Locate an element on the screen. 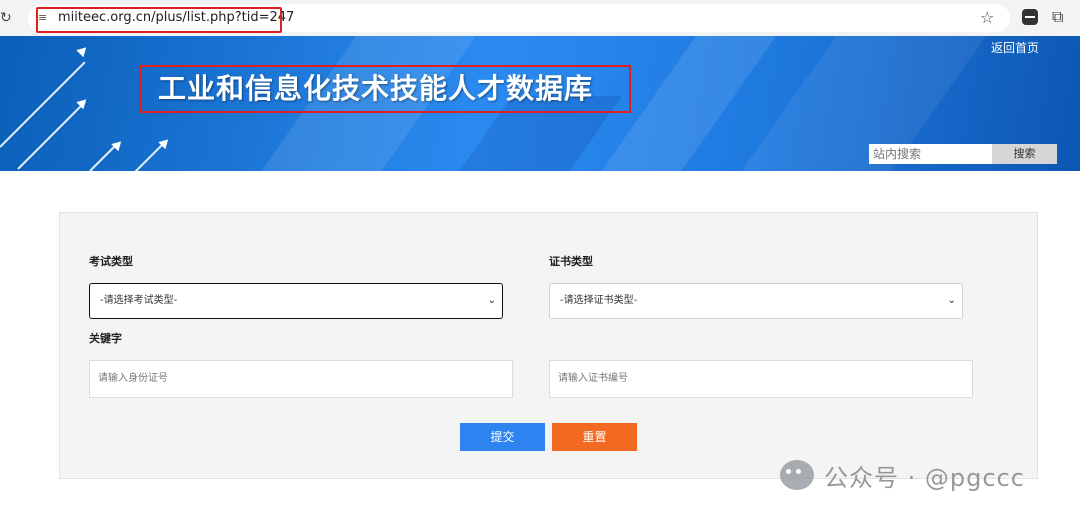 This screenshot has width=1080, height=522. submit-button: 提交 is located at coordinates (502, 437).